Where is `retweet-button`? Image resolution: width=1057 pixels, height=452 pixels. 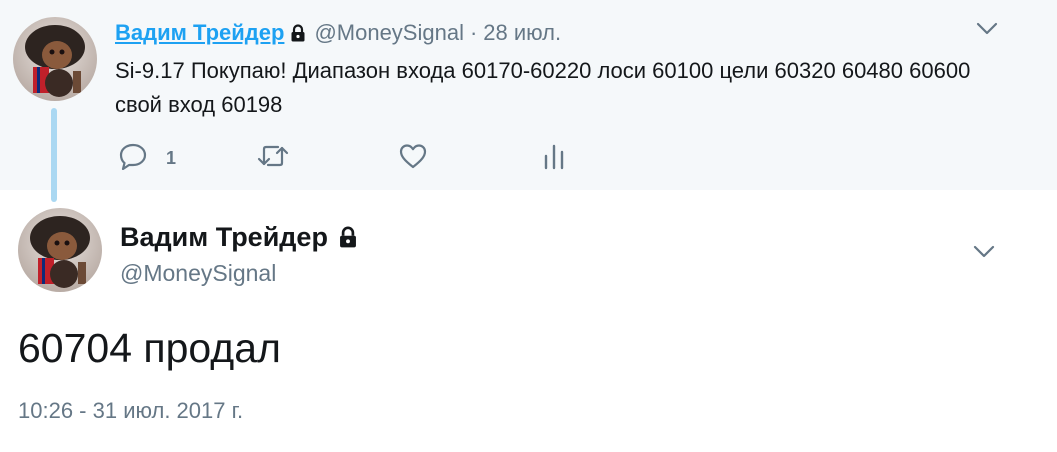 retweet-button is located at coordinates (273, 158).